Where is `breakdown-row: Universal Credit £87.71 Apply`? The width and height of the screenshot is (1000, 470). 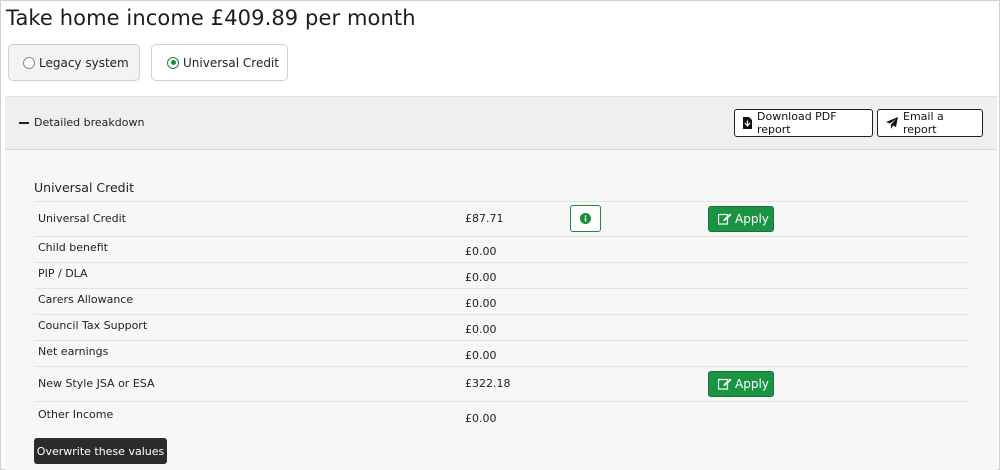
breakdown-row: Universal Credit £87.71 Apply is located at coordinates (501, 218).